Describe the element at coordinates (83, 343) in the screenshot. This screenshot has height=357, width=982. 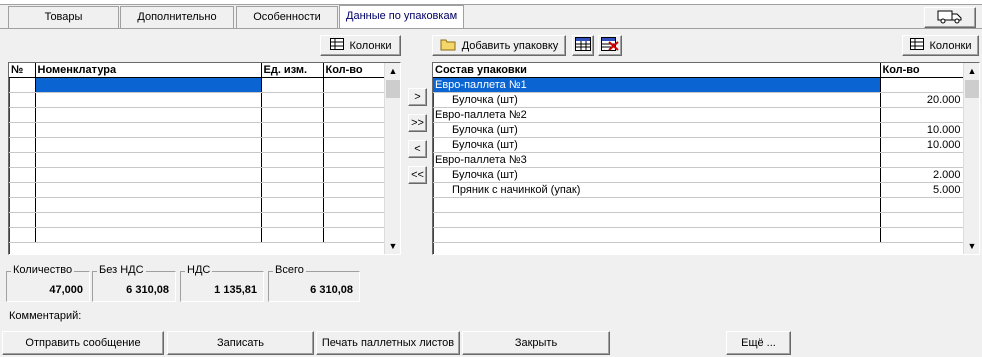
I see `send-message-button: Отправить сообщение` at that location.